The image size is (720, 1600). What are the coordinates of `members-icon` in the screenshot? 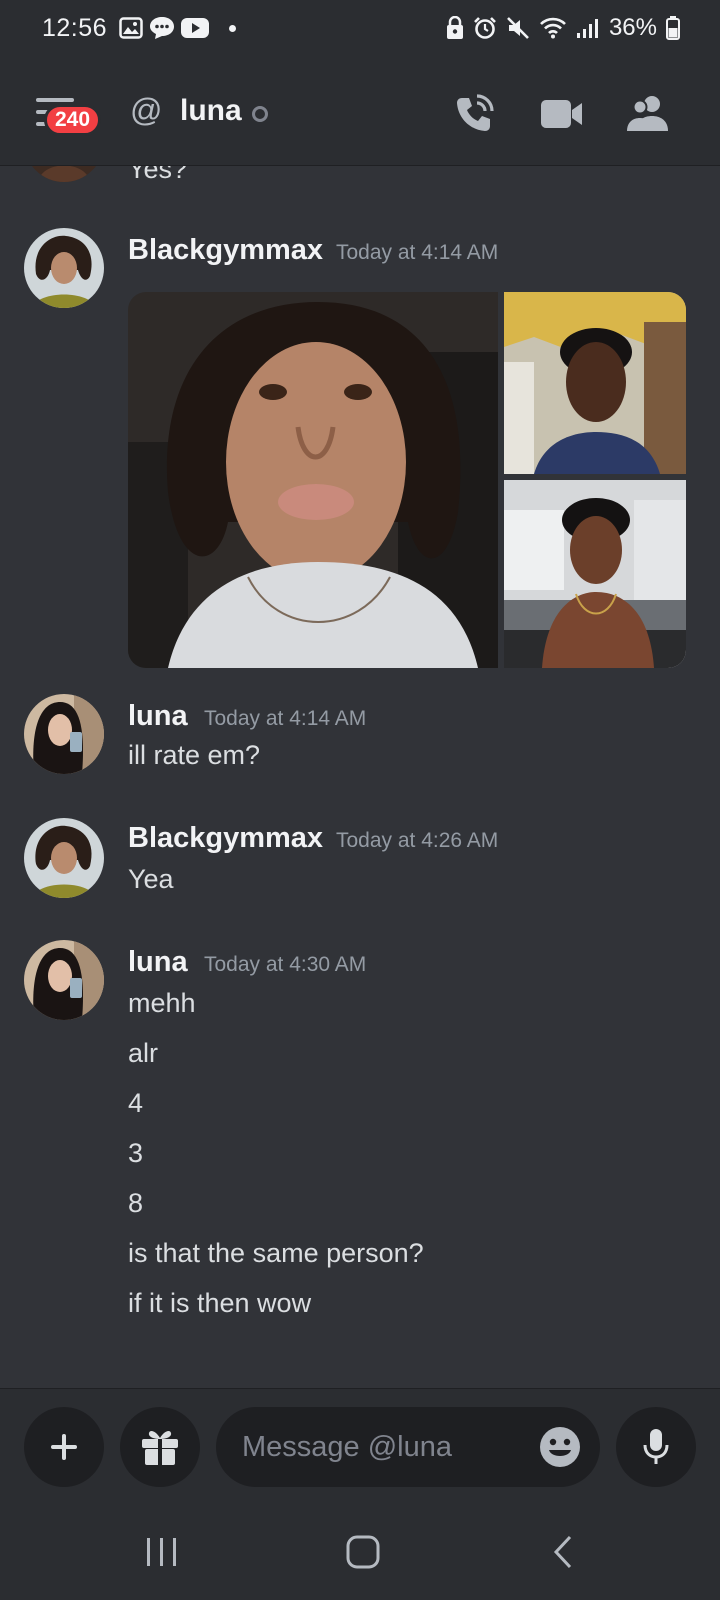 It's located at (647, 113).